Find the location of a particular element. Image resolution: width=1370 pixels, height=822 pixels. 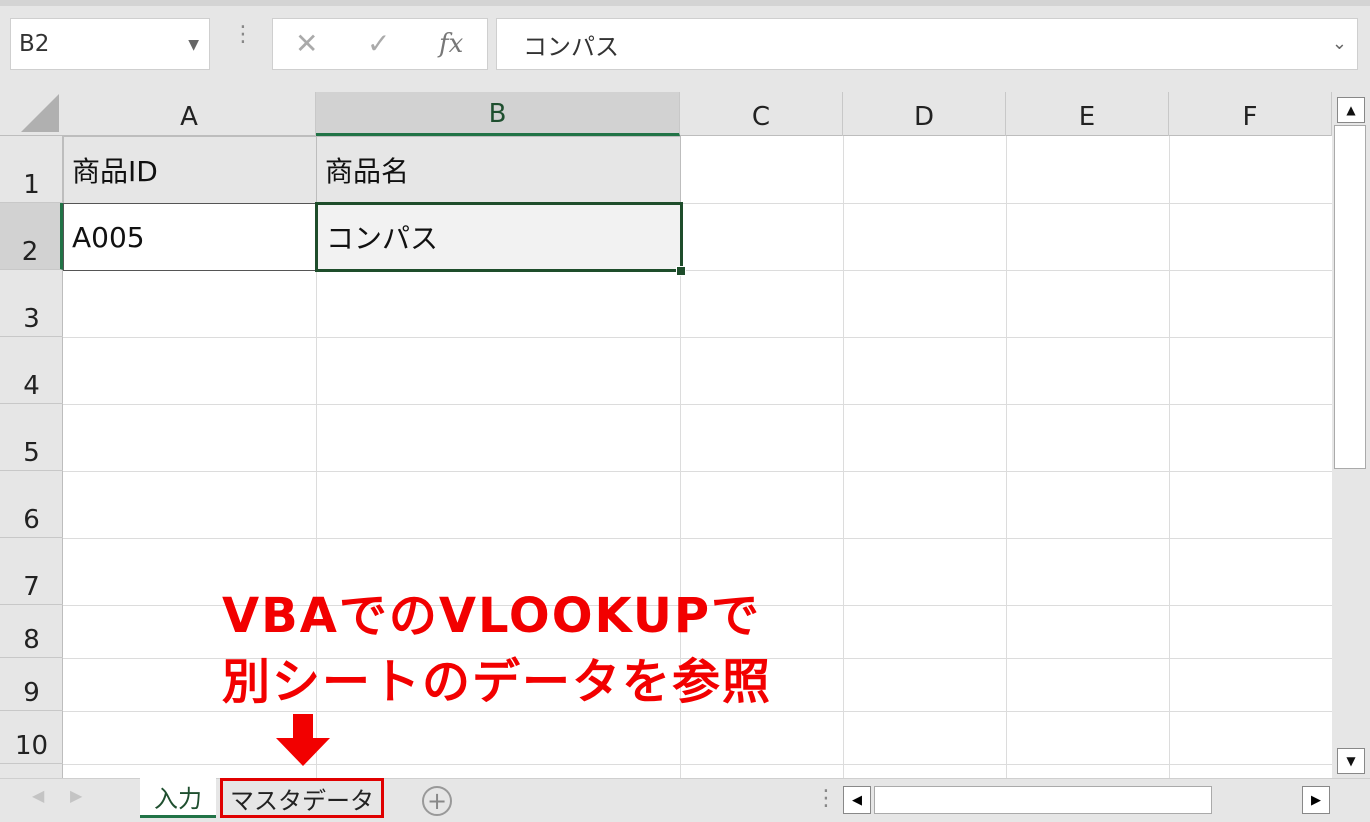

expand-formula-icon: ⌄ is located at coordinates (1339, 43).